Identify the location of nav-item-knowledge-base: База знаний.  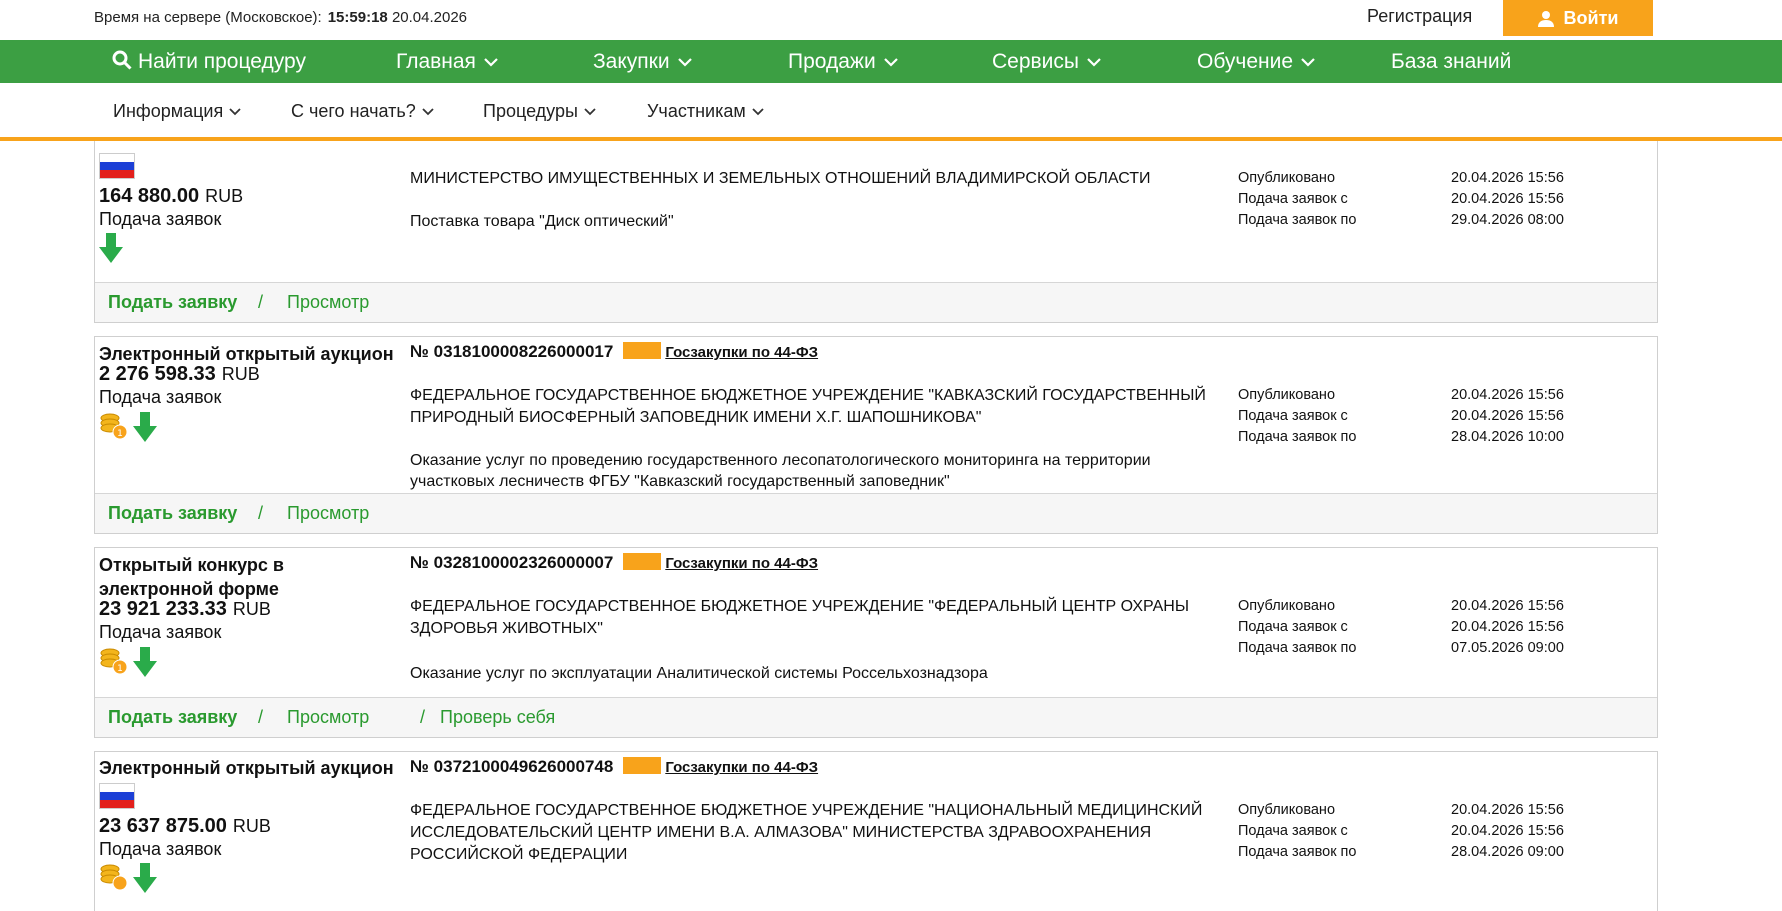
(1451, 61).